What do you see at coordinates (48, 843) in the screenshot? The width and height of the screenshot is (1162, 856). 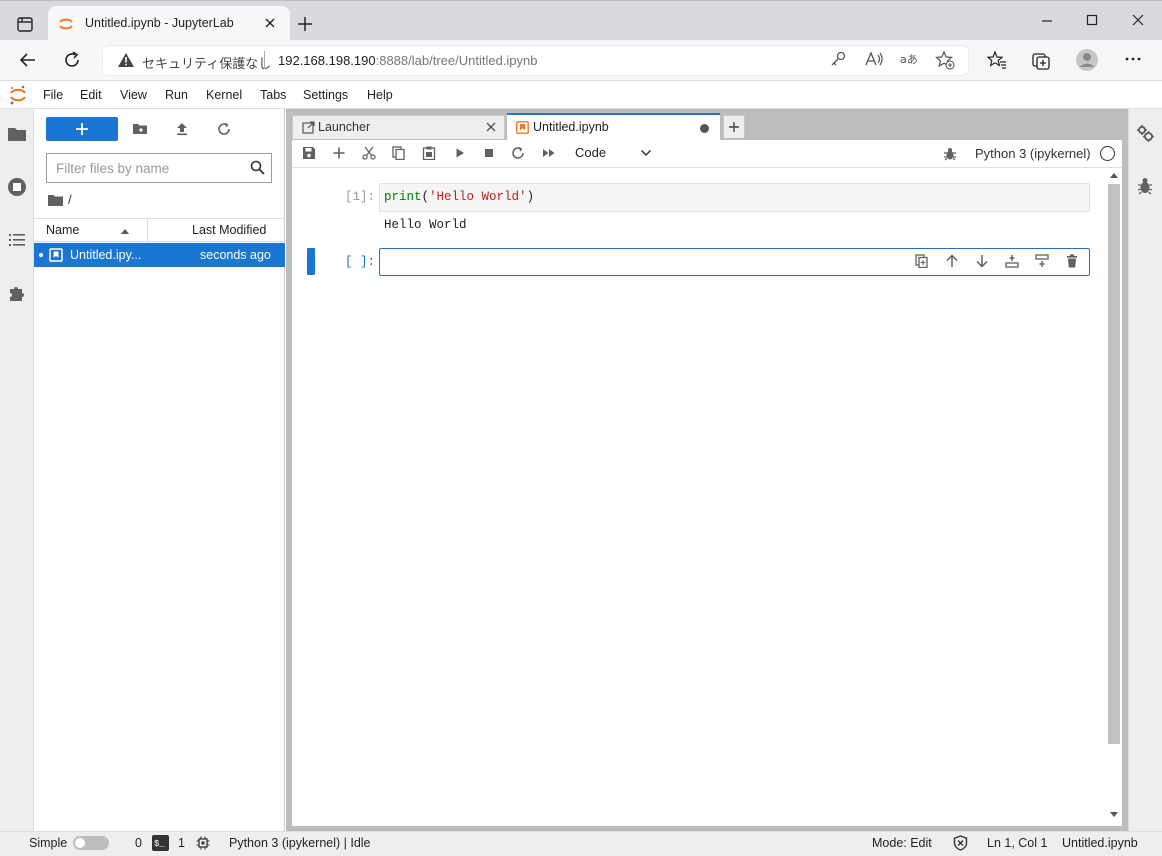 I see `simple-mode-label: Simple` at bounding box center [48, 843].